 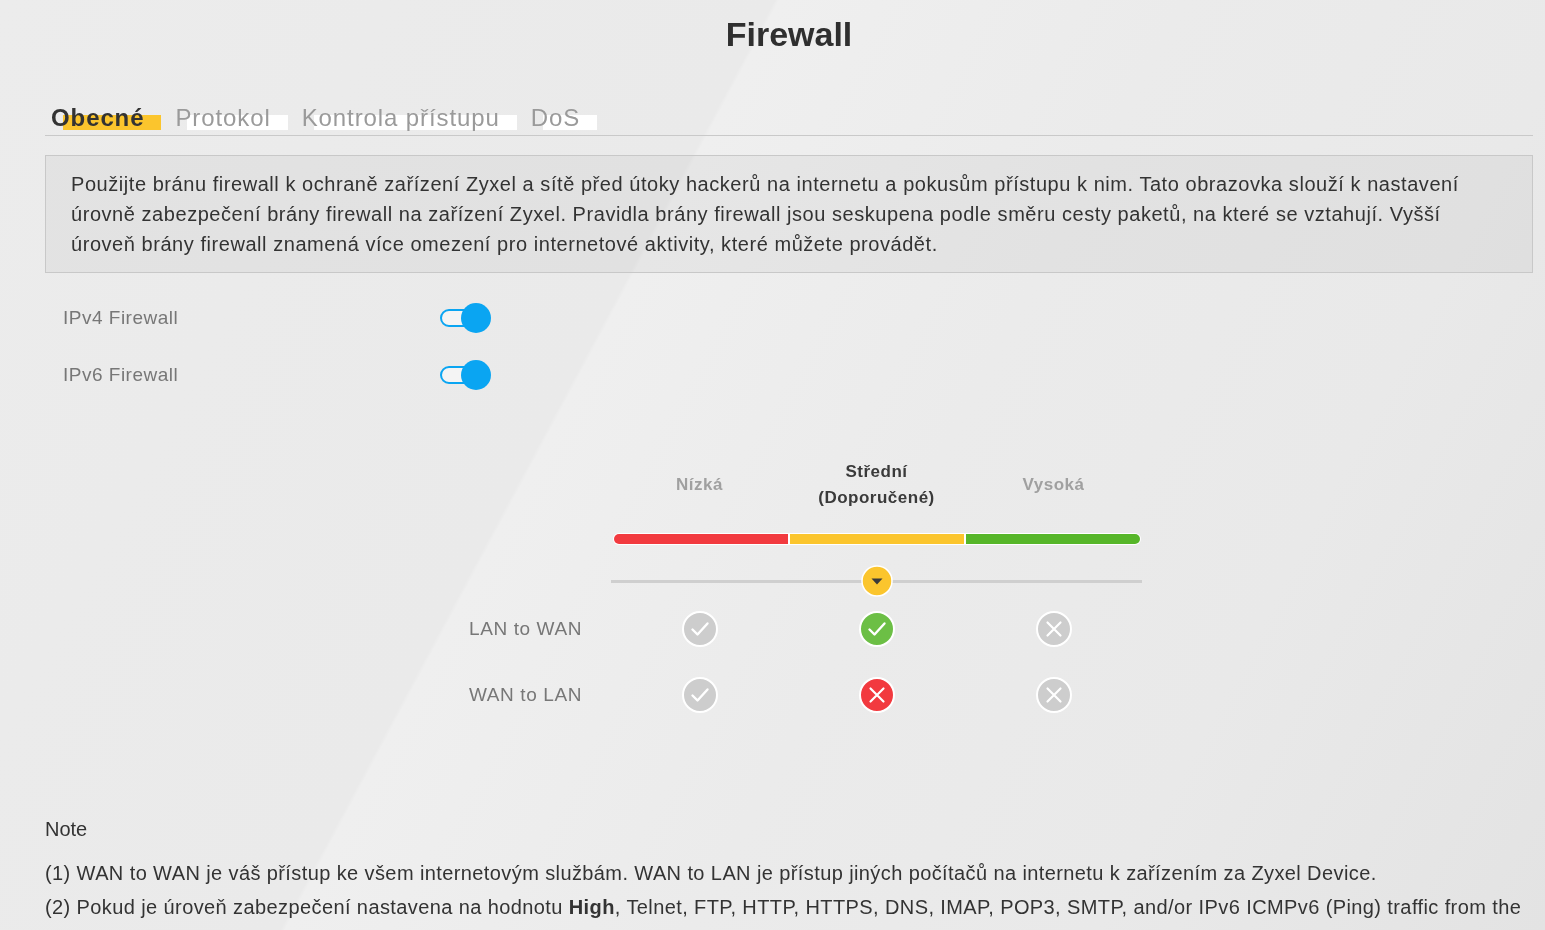 What do you see at coordinates (789, 34) in the screenshot?
I see `page-title: Firewall` at bounding box center [789, 34].